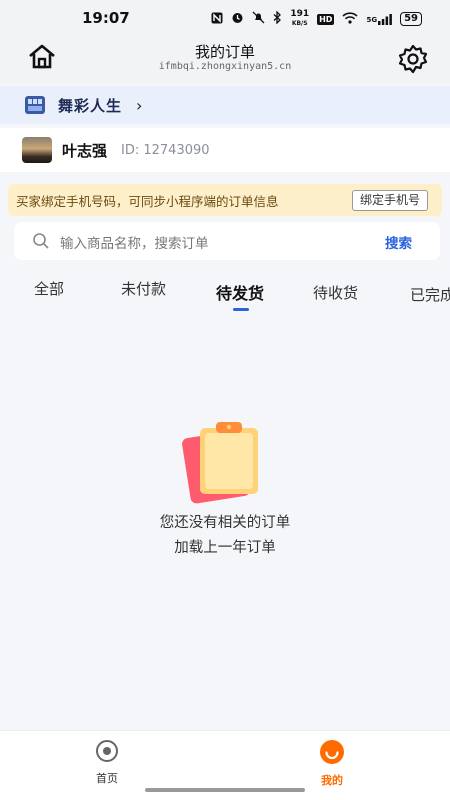  What do you see at coordinates (106, 18) in the screenshot?
I see `status-time: 19:07` at bounding box center [106, 18].